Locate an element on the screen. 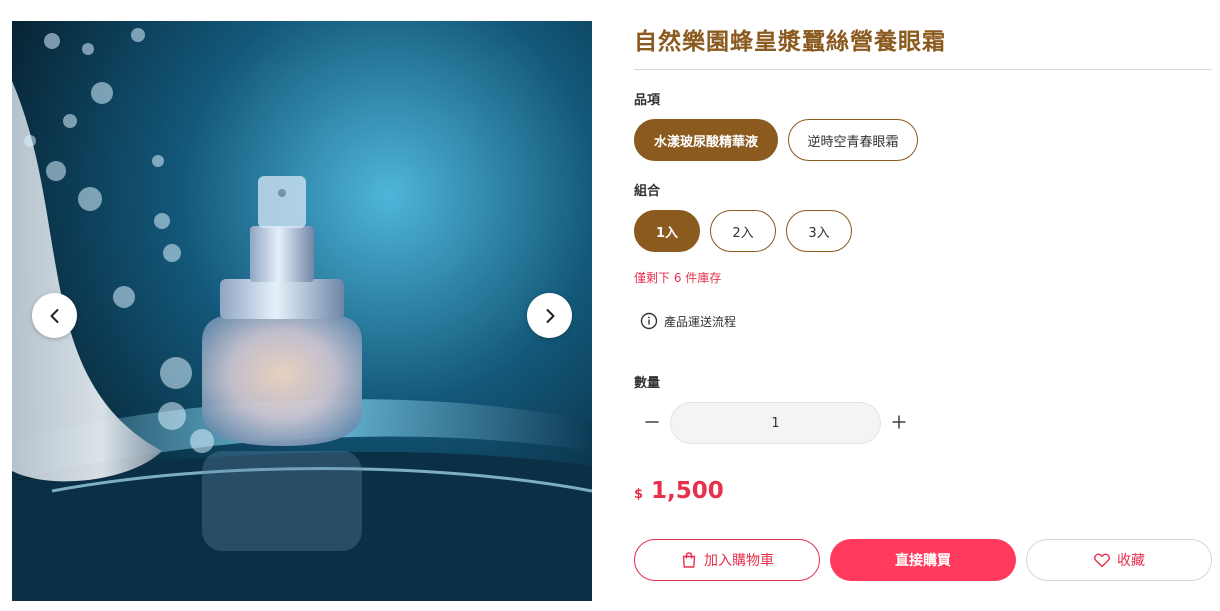 The width and height of the screenshot is (1220, 611). product-price: $ 1,500 is located at coordinates (679, 491).